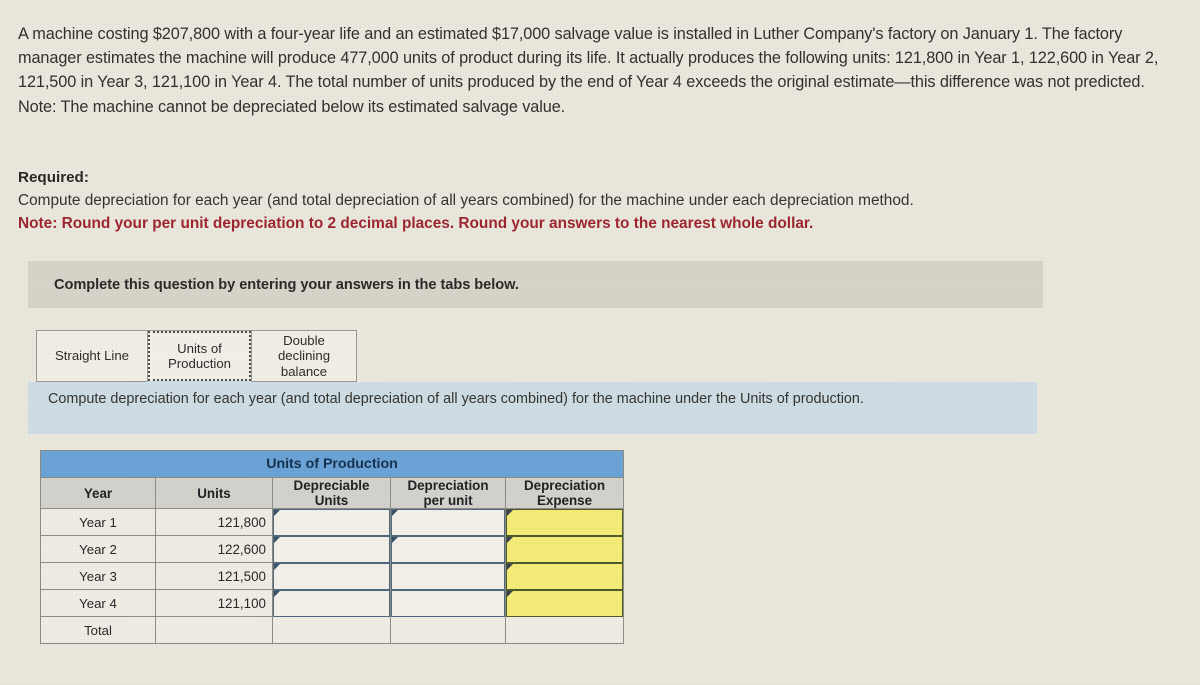 This screenshot has height=685, width=1200. I want to click on column-header-year: Year, so click(98, 493).